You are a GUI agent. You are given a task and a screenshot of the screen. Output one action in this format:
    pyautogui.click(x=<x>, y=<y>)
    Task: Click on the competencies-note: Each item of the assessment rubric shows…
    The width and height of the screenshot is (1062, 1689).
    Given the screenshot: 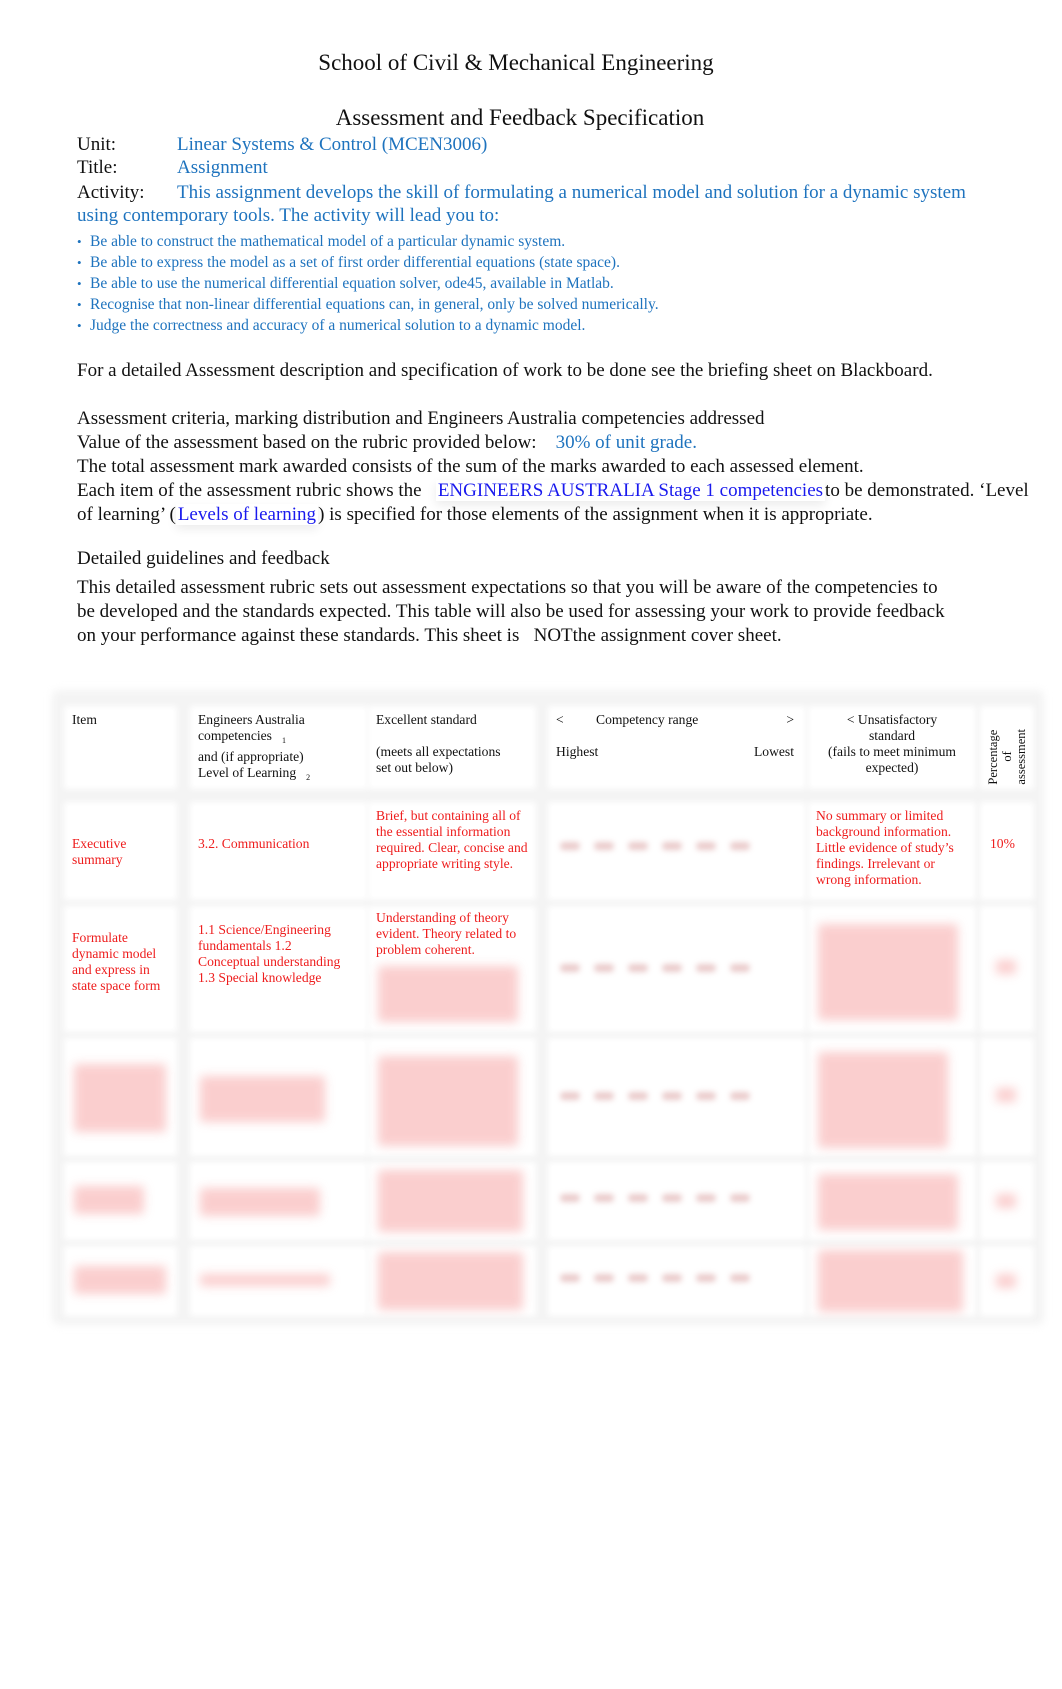 What is the action you would take?
    pyautogui.click(x=553, y=490)
    